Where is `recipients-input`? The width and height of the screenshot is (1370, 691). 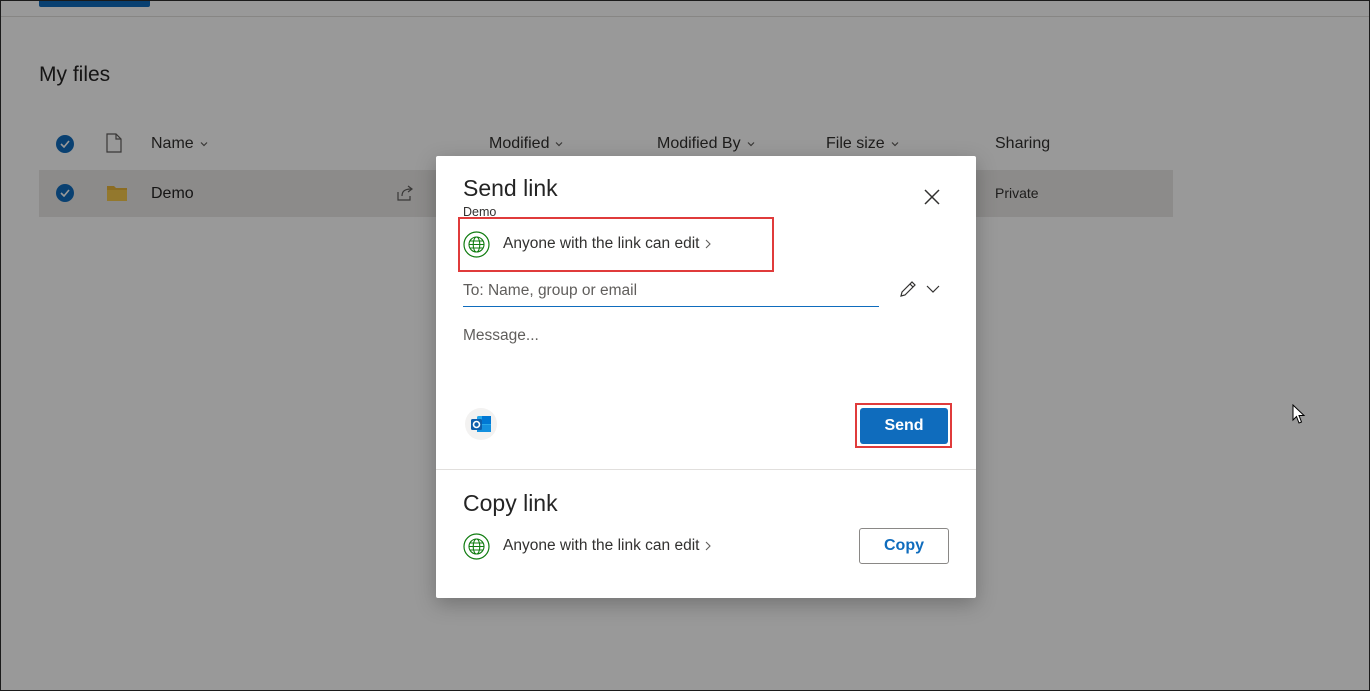
recipients-input is located at coordinates (671, 291).